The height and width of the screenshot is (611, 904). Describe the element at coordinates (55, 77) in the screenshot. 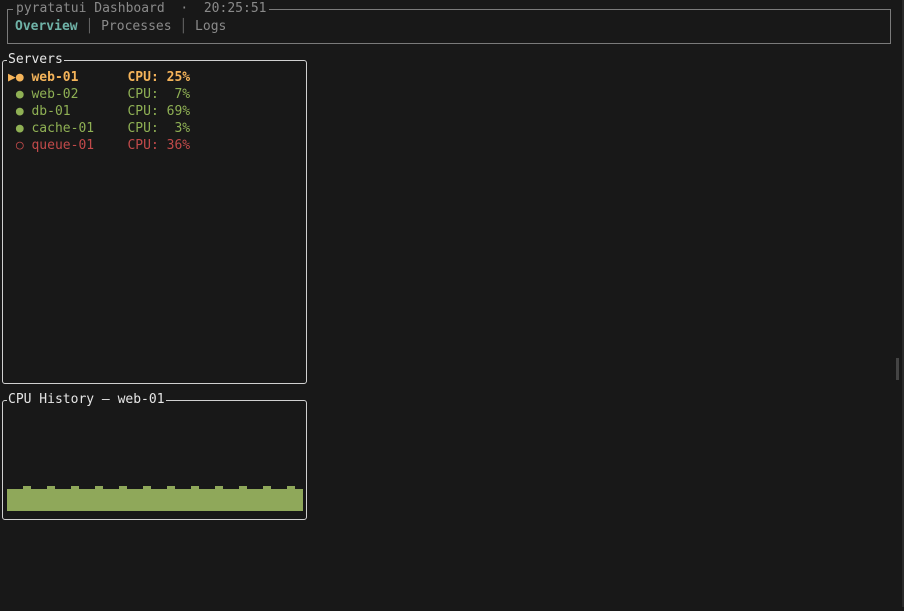

I see `server-name: web-01` at that location.